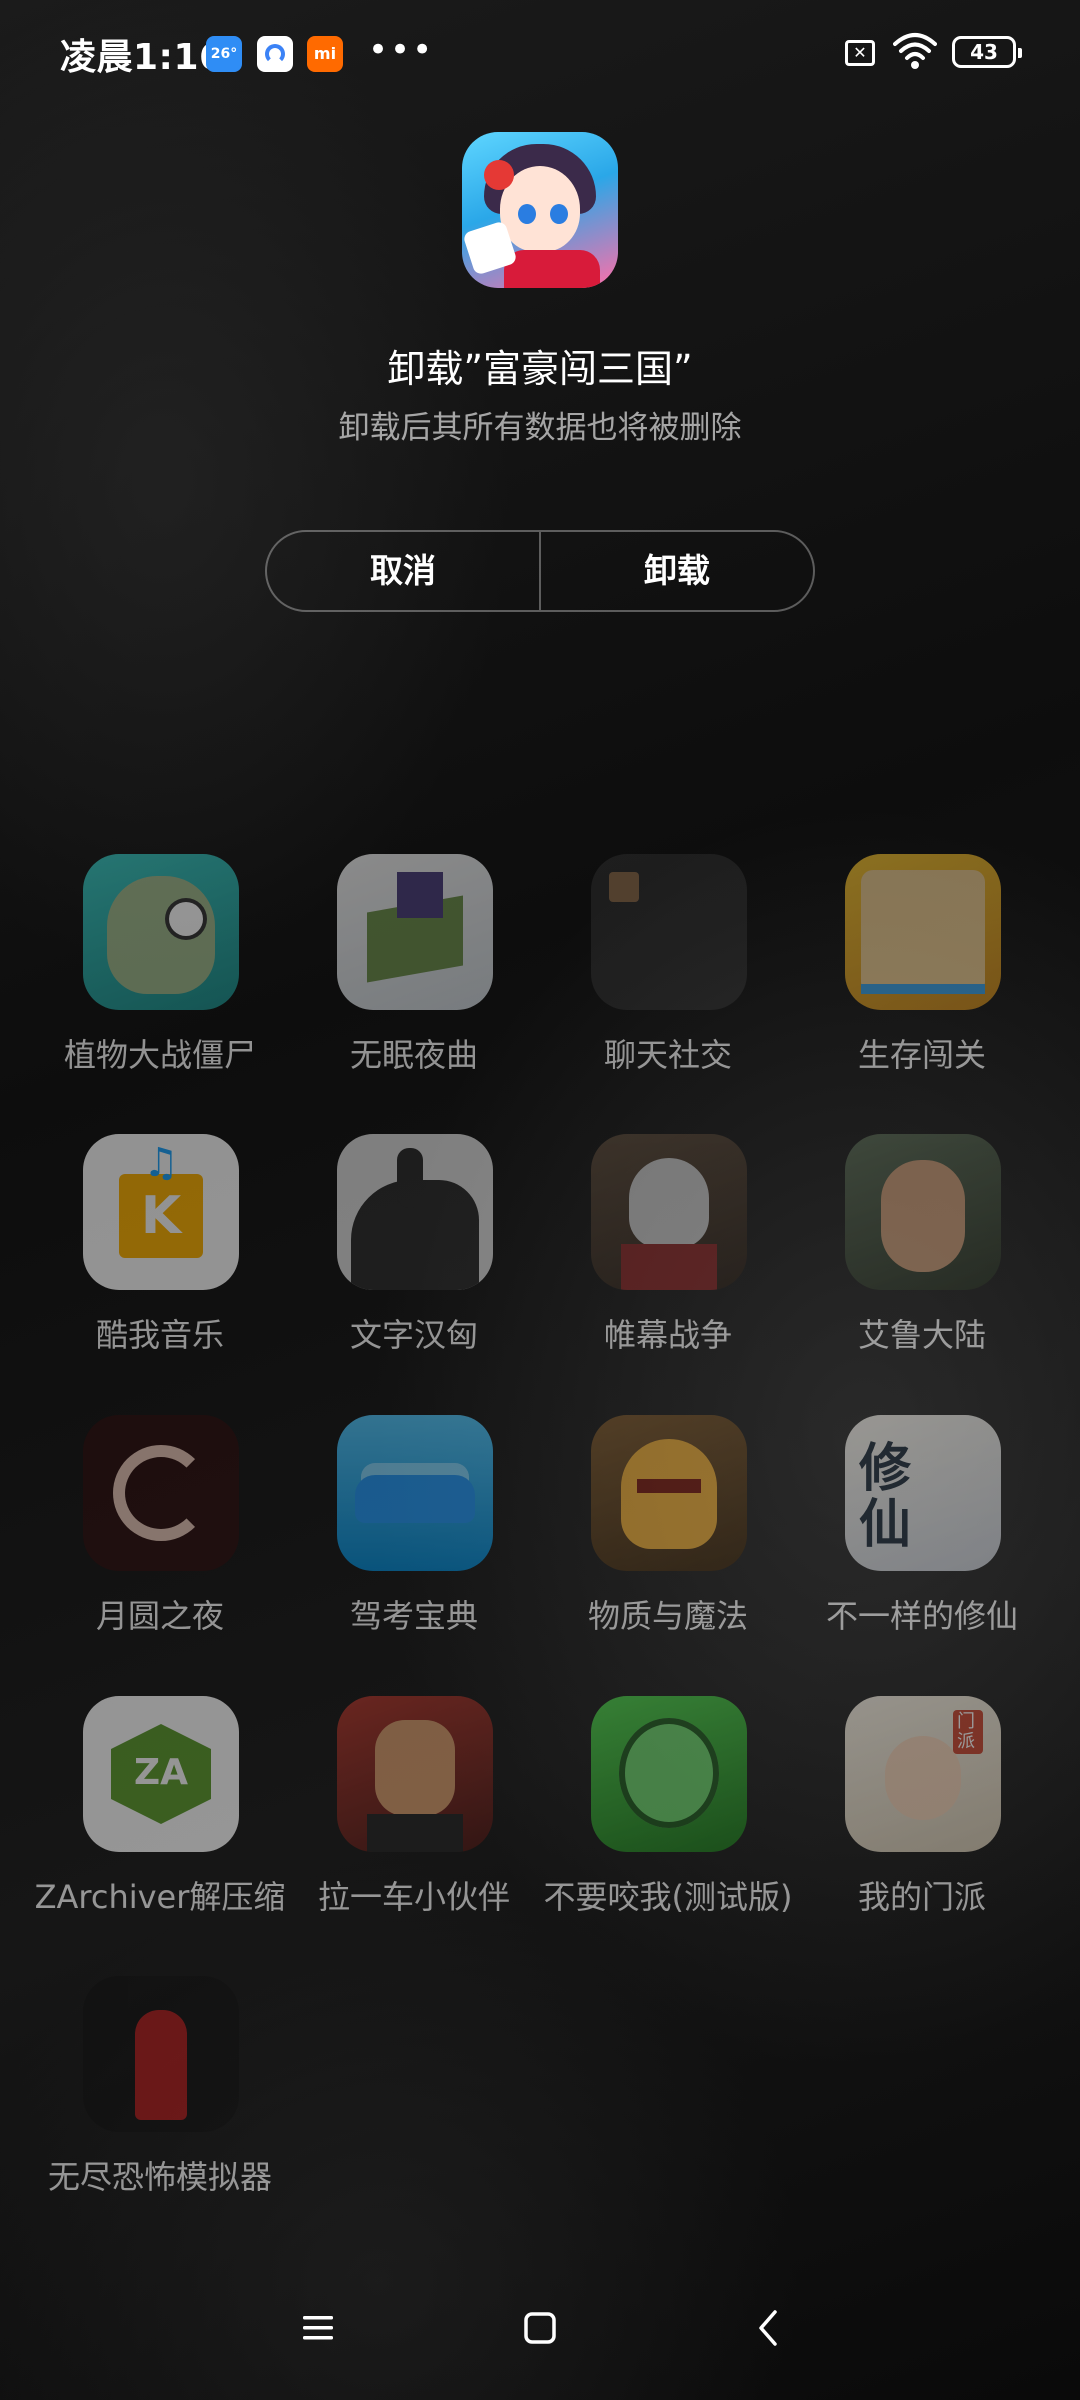 The height and width of the screenshot is (2400, 1080). I want to click on app-item: 文字汉匈, so click(414, 1259).